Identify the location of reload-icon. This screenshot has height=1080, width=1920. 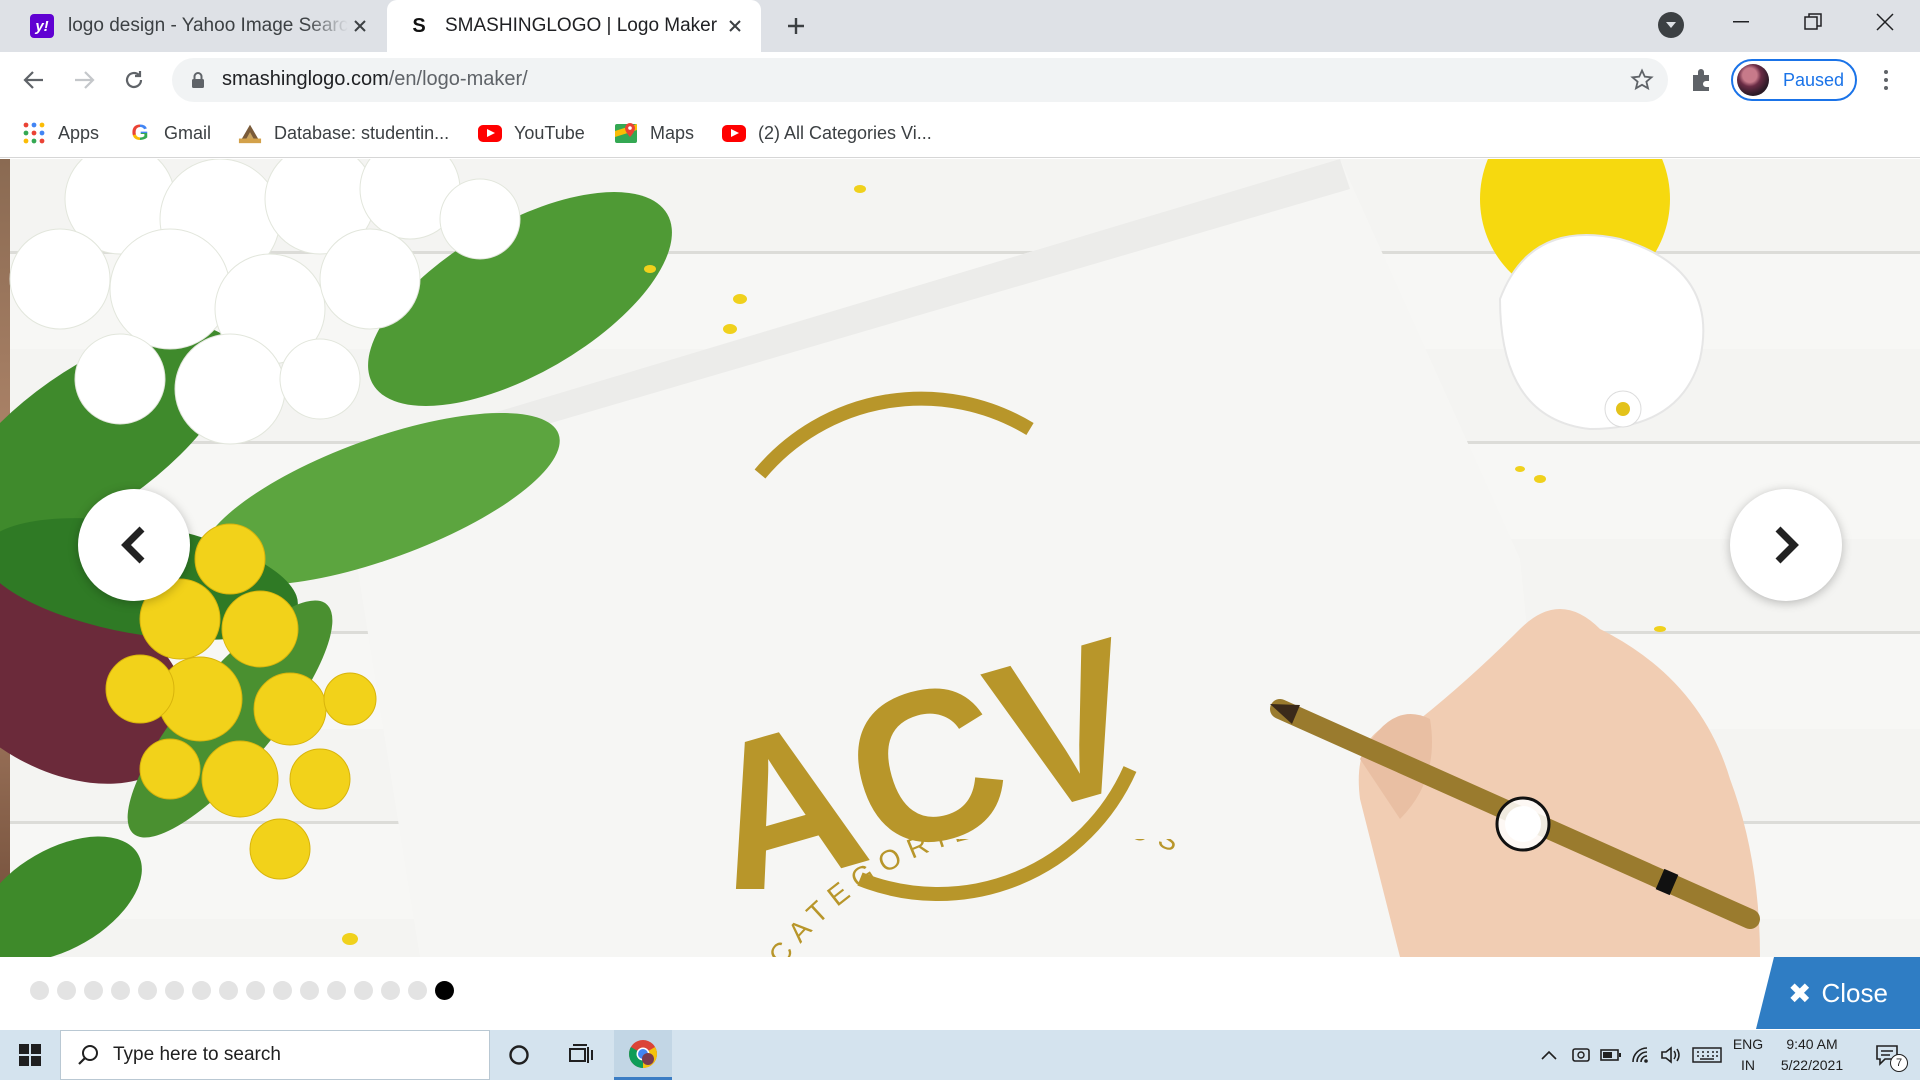
(134, 80).